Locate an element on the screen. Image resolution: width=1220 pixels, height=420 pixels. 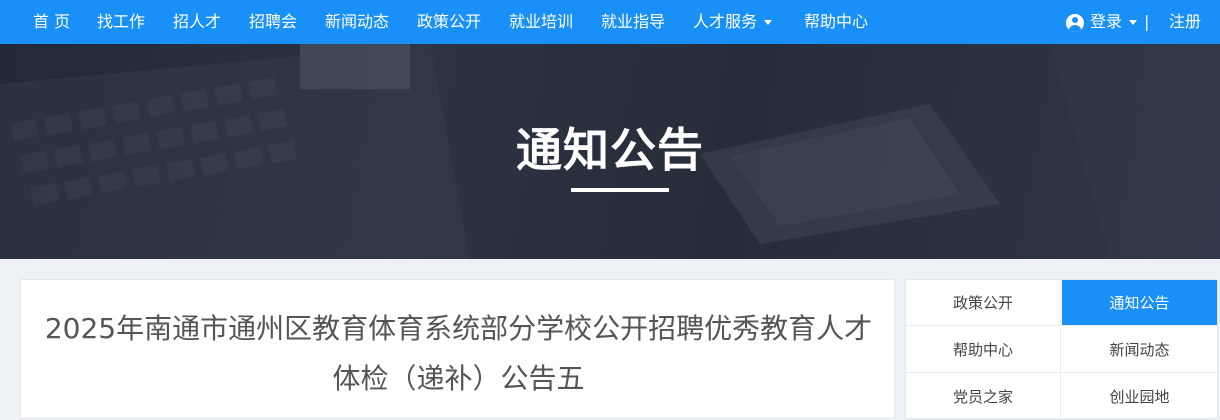
nav-item-training: 就业培训 is located at coordinates (541, 22).